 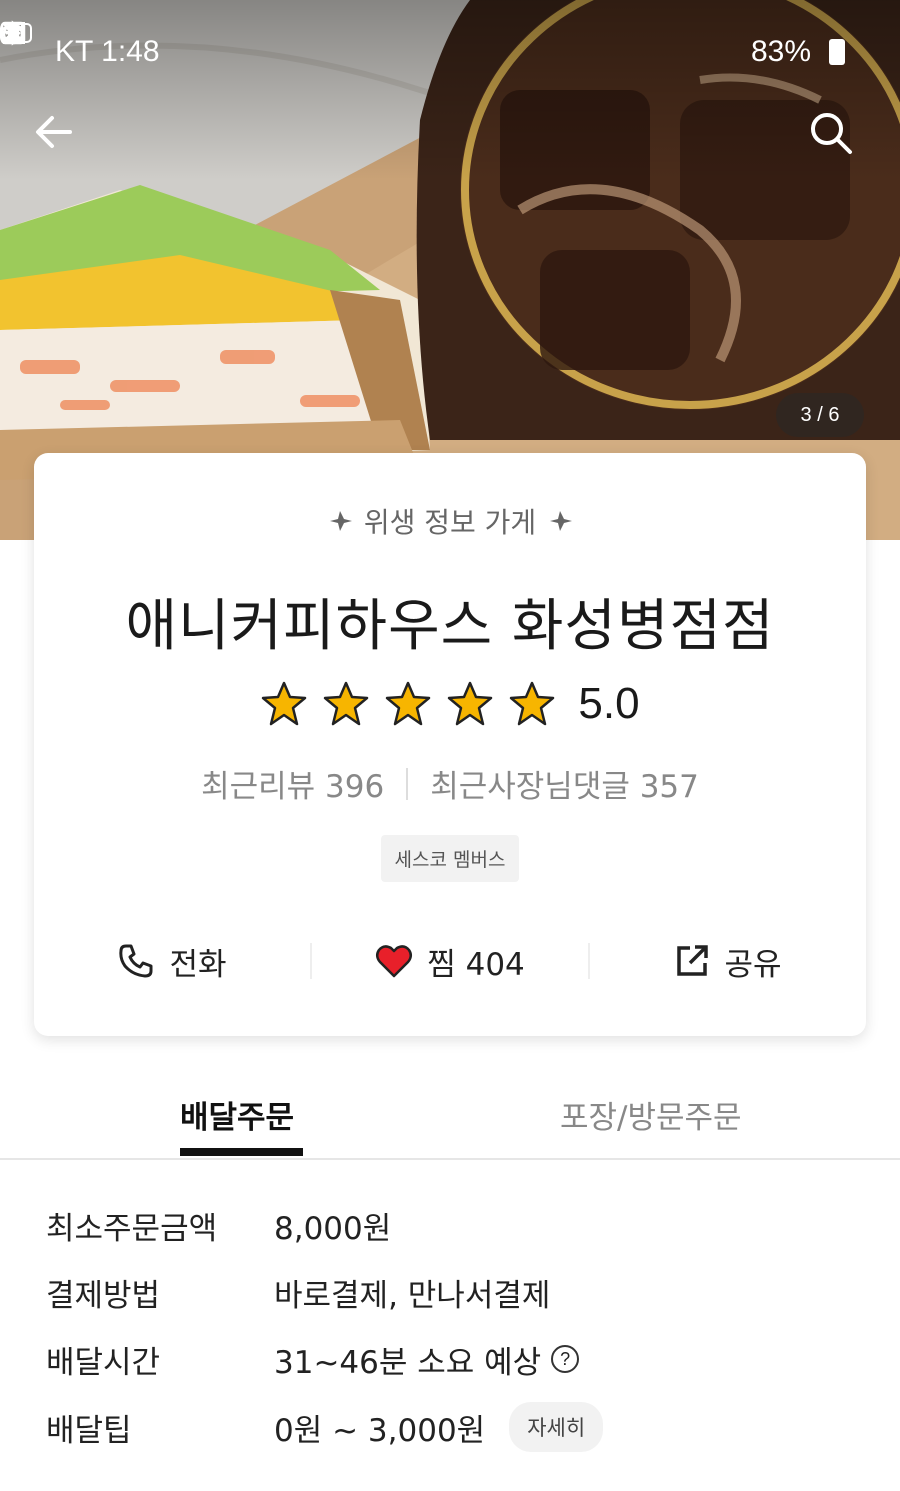 I want to click on status-bar: KT 1:48 83%, so click(x=450, y=52).